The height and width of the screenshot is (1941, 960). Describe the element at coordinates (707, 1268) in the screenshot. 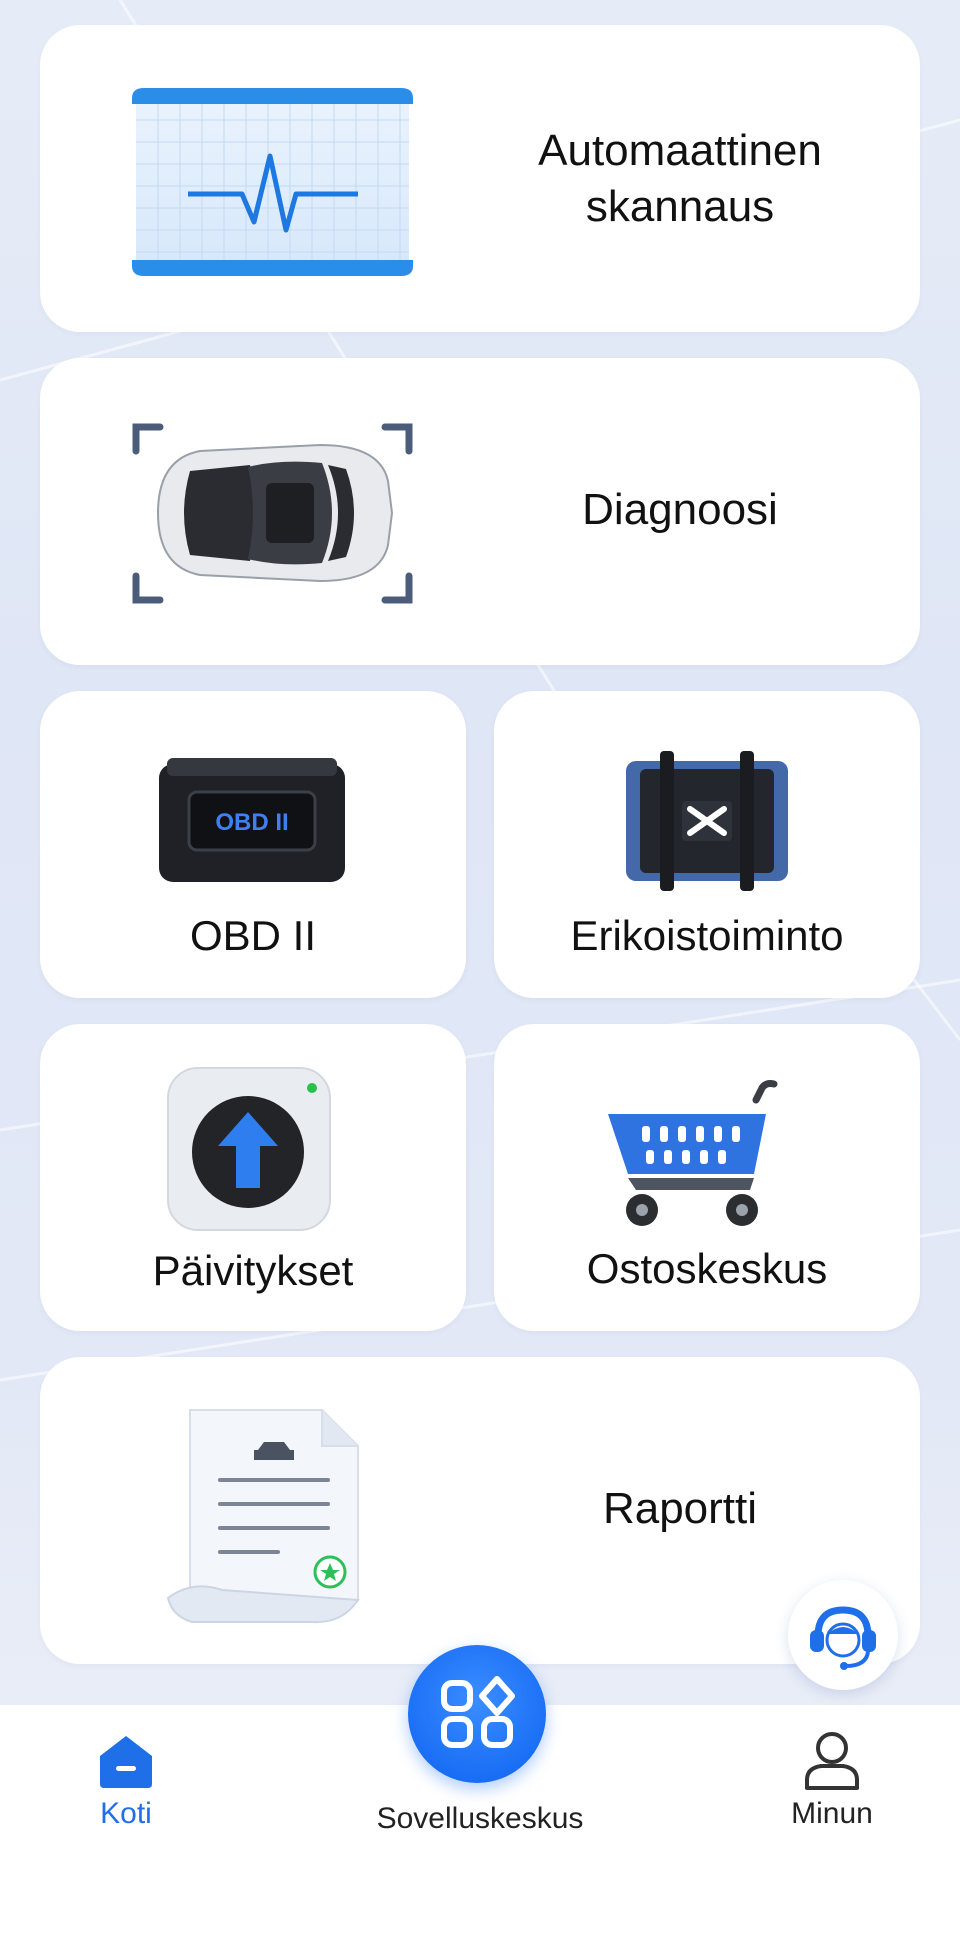

I see `shop-label: Ostoskeskus` at that location.